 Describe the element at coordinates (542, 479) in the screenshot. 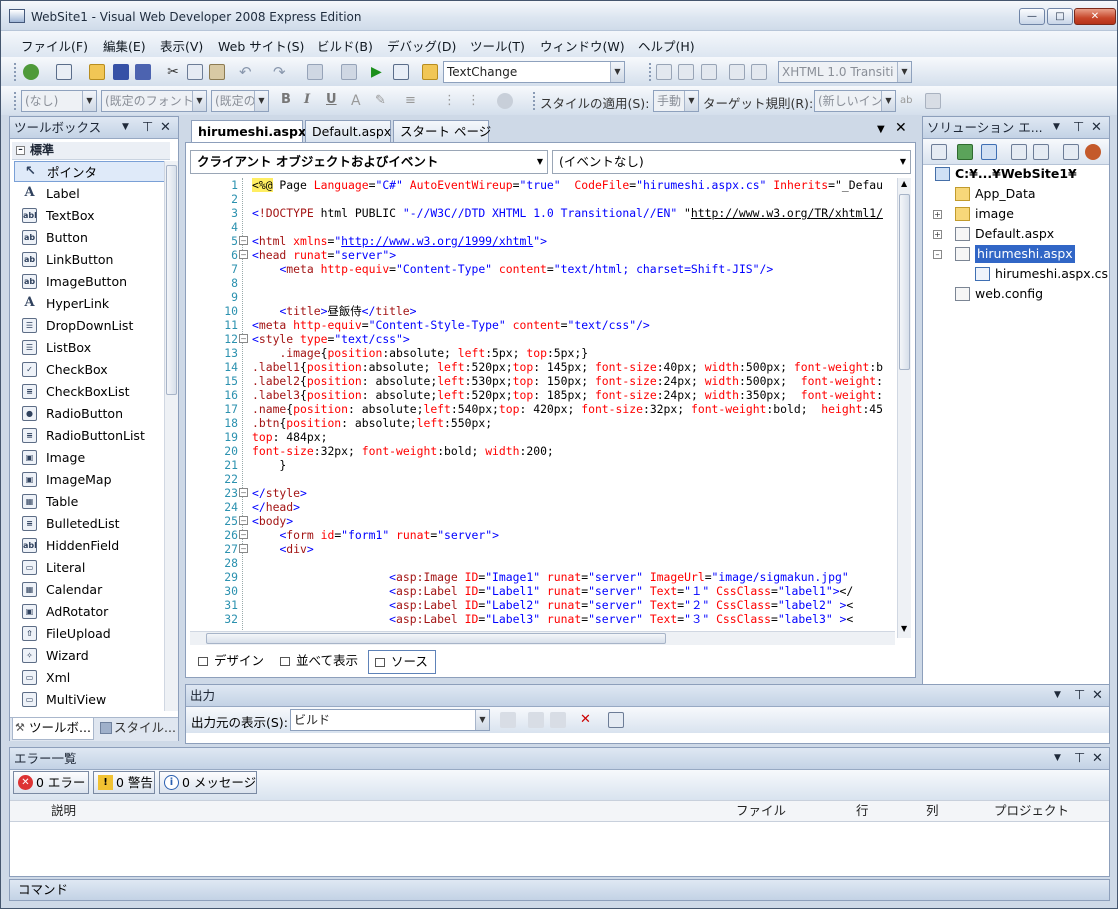

I see `code-line: 22` at that location.